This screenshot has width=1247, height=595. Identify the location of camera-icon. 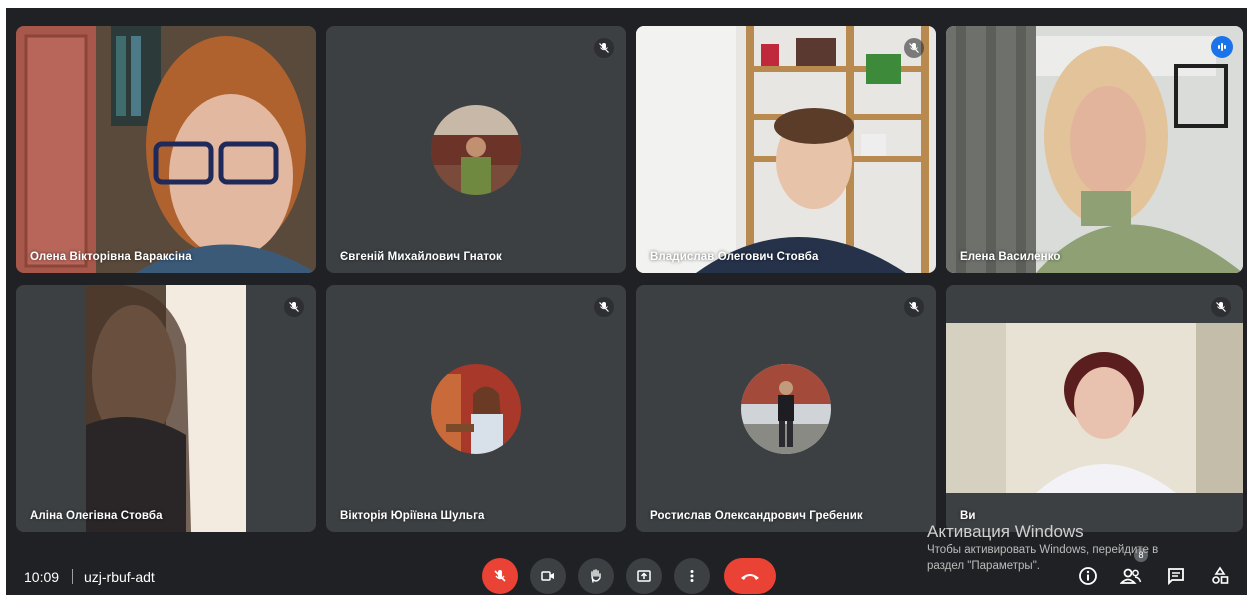
(547, 576).